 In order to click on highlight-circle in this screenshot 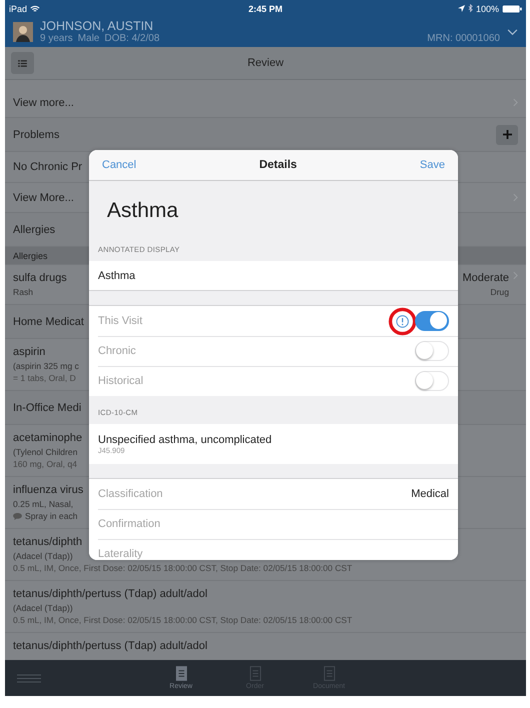, I will do `click(402, 321)`.